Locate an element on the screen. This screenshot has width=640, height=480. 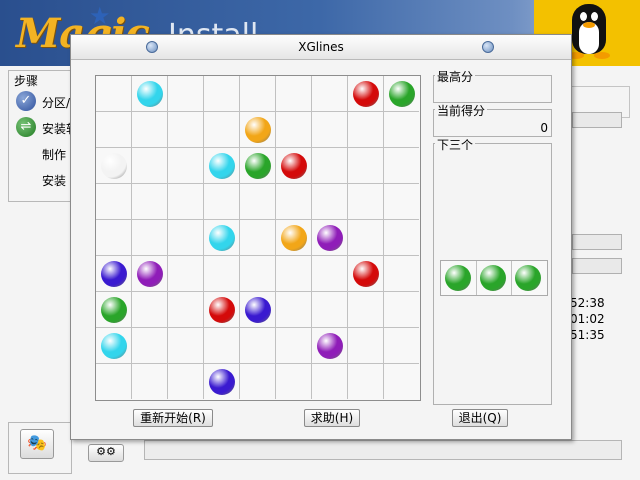
settings-gear-button: ⚙⚙ is located at coordinates (106, 453).